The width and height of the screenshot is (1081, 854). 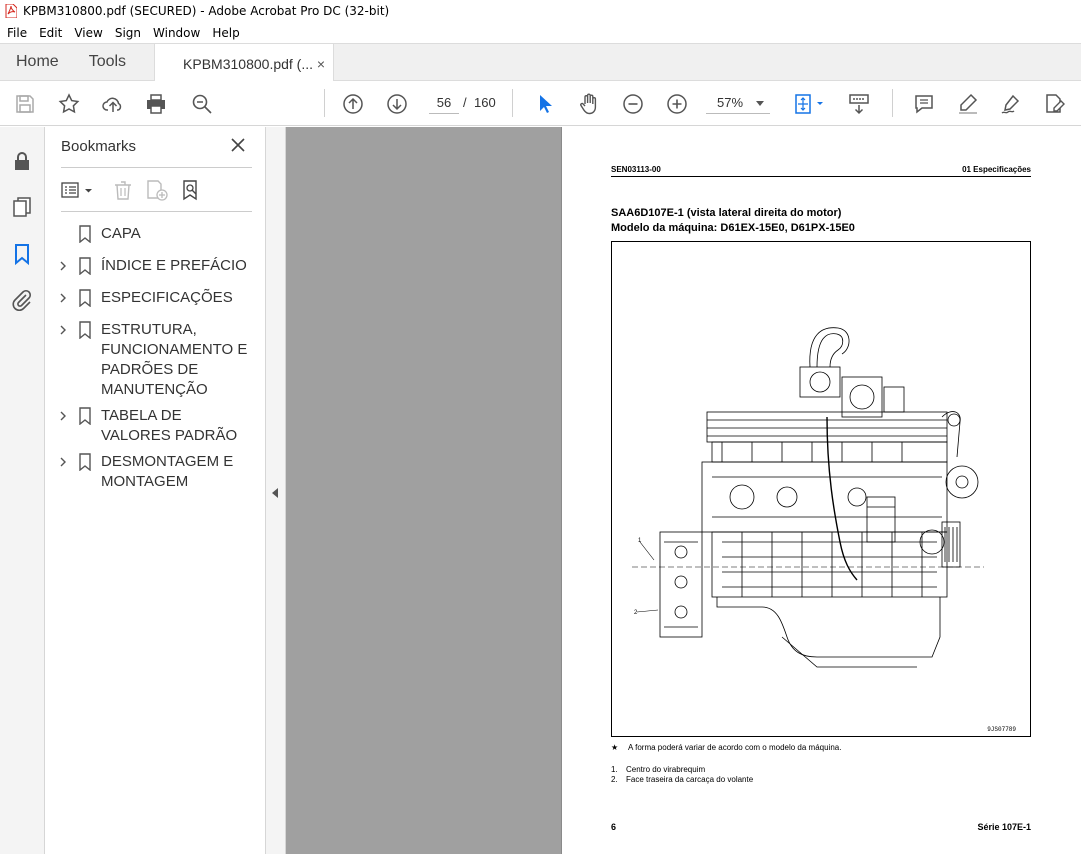 I want to click on menu-bar: File Edit View Sign Window Help, so click(x=540, y=32).